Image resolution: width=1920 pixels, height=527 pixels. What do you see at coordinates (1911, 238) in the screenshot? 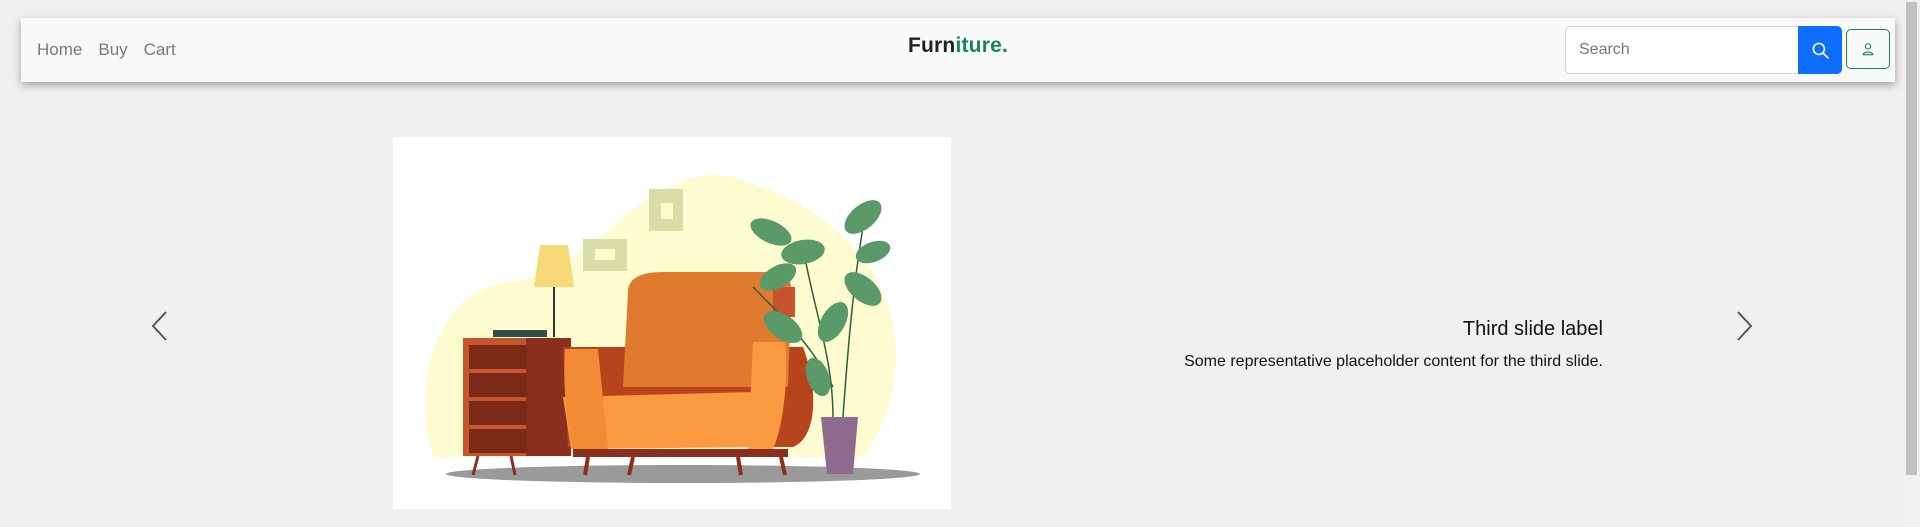
I see `scrollbar-thumb` at bounding box center [1911, 238].